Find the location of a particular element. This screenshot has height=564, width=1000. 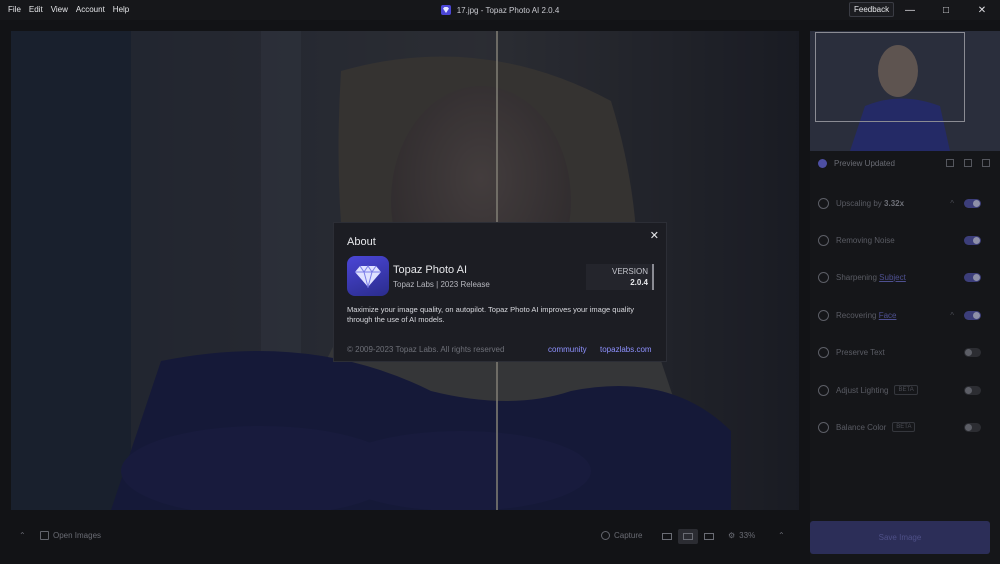

feature-sharpen: Sharpening Subject is located at coordinates (905, 277).